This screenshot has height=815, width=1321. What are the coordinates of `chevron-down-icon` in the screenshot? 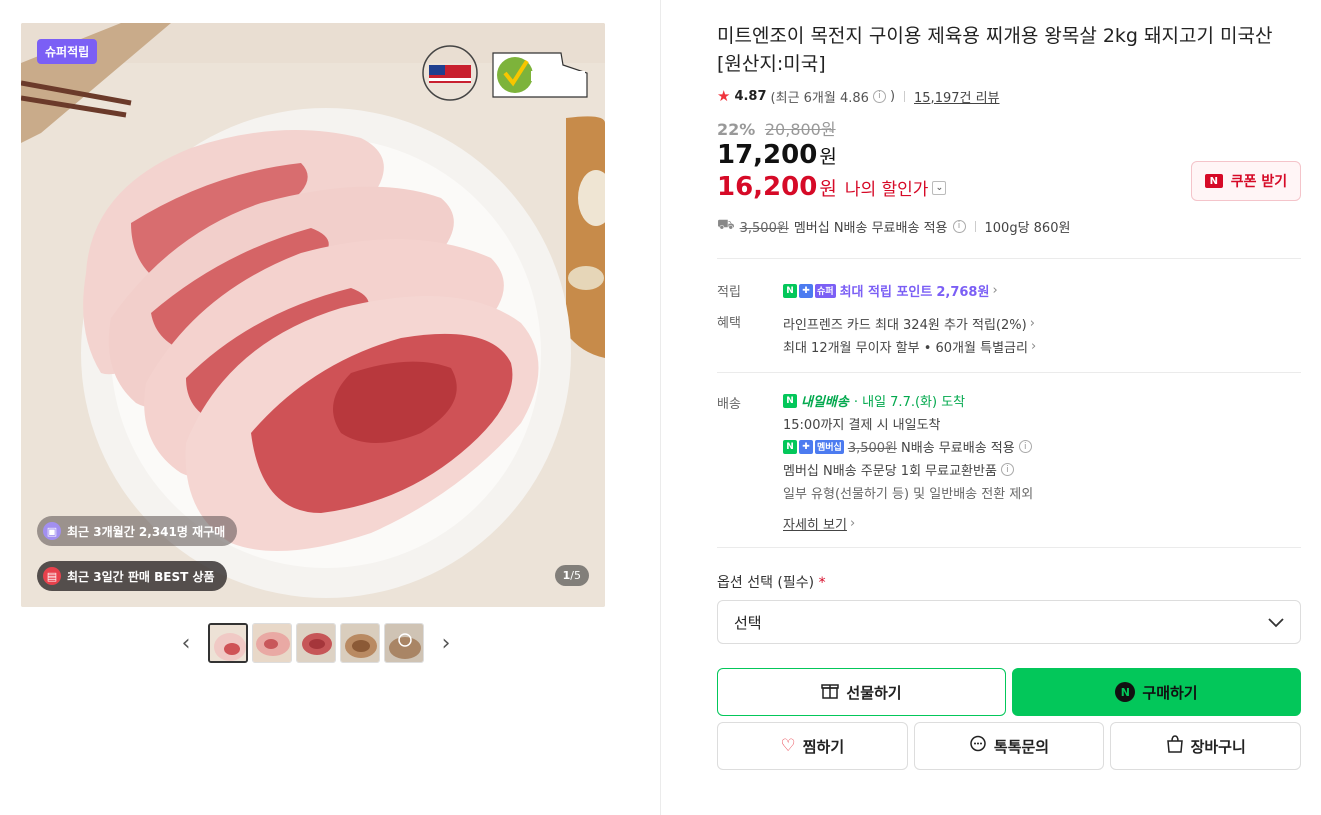 It's located at (1276, 622).